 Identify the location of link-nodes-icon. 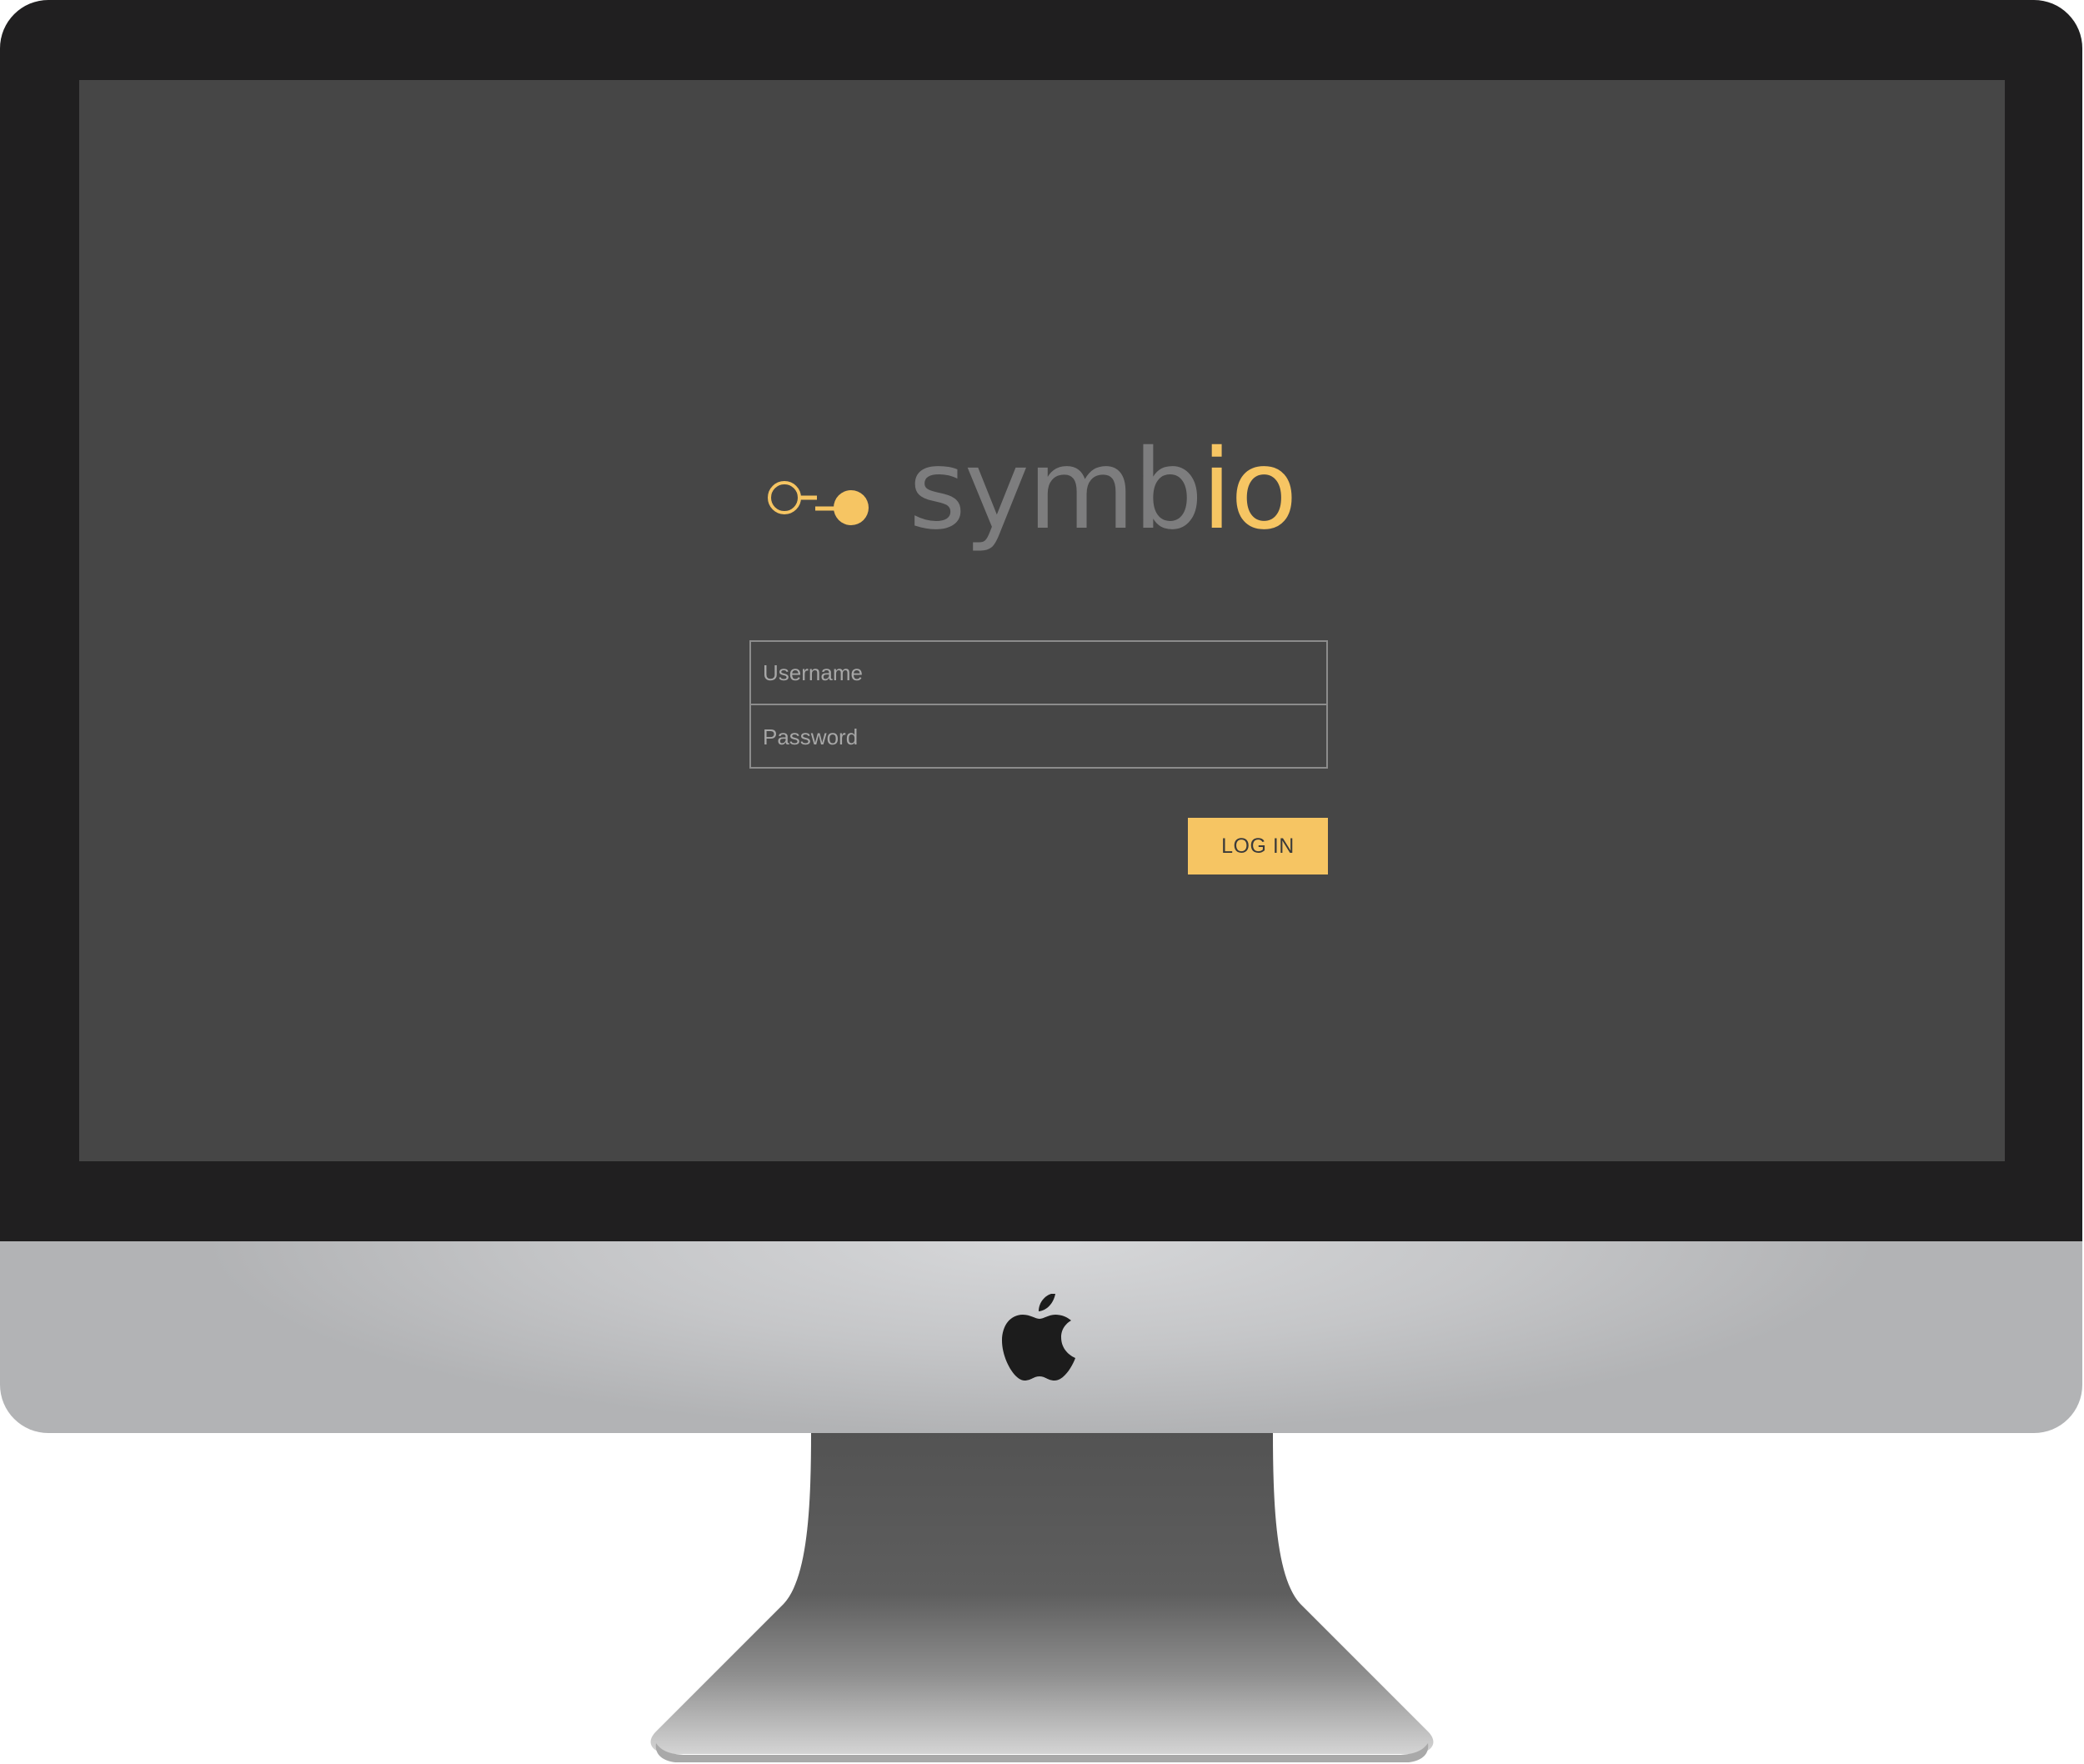
(818, 503).